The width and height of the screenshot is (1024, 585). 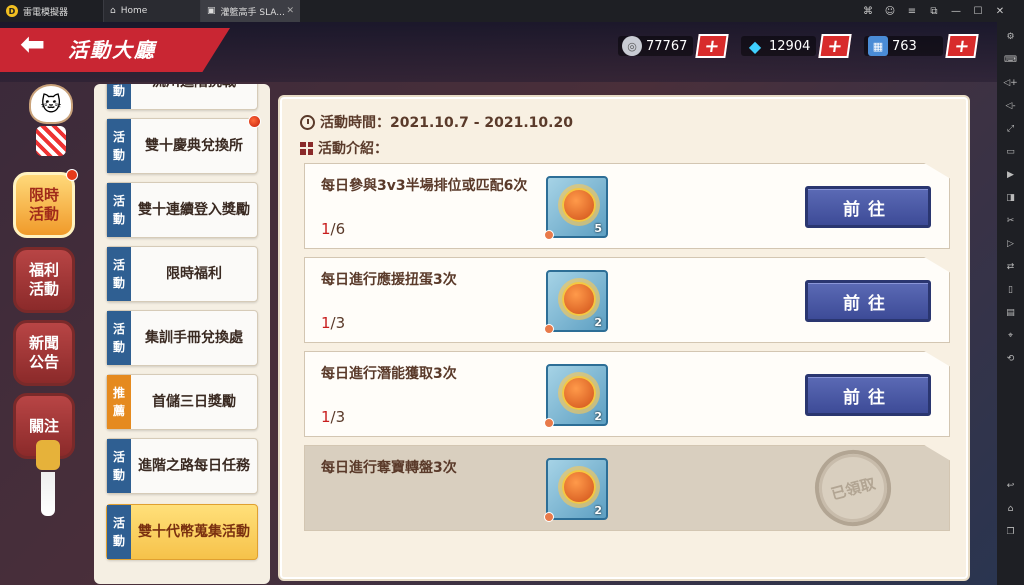 I want to click on list-item: 活動 雙十代幣蒐集活動, so click(x=182, y=532).